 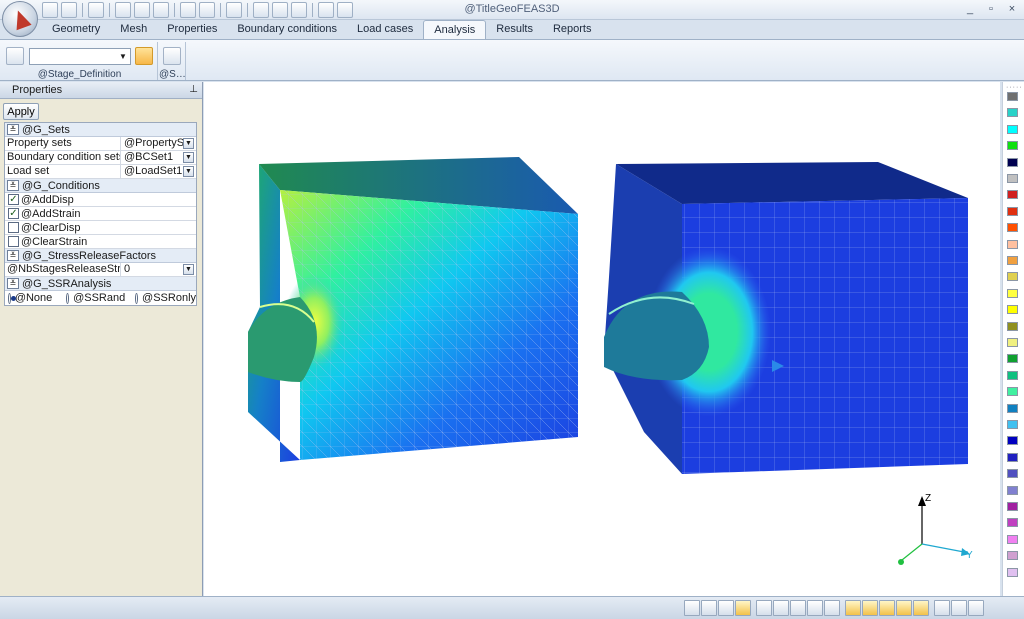 What do you see at coordinates (870, 608) in the screenshot?
I see `pick-line-icon` at bounding box center [870, 608].